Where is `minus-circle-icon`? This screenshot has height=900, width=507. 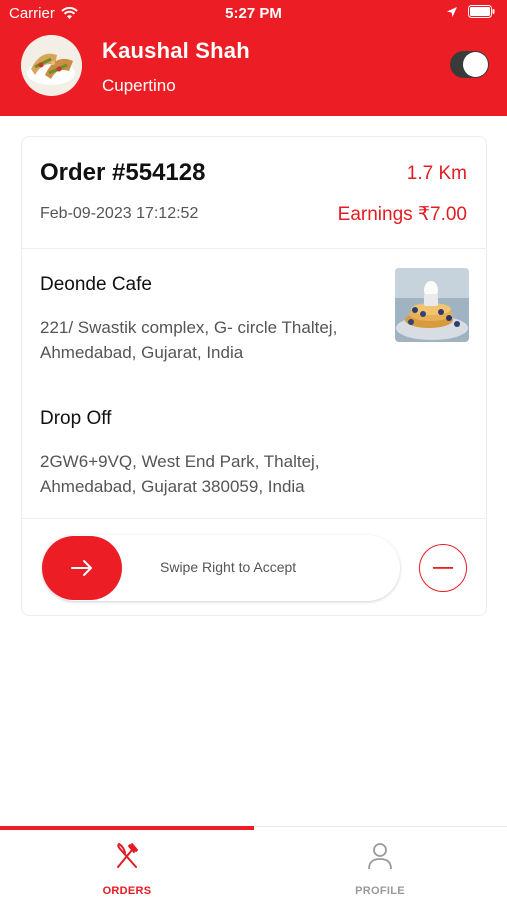 minus-circle-icon is located at coordinates (443, 568).